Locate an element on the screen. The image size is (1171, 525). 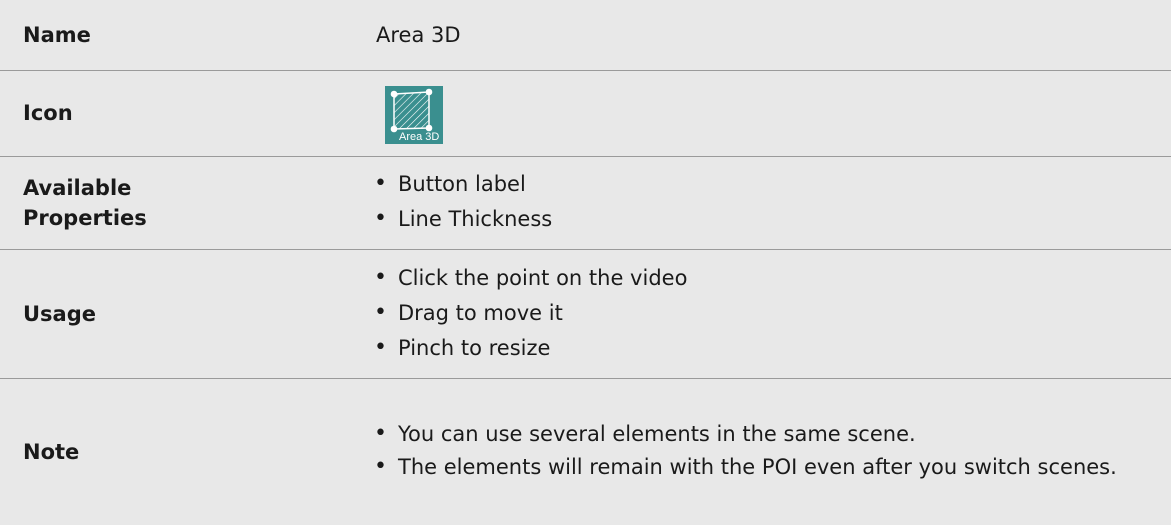
icon-wrapper: Area 3D is located at coordinates (763, 113).